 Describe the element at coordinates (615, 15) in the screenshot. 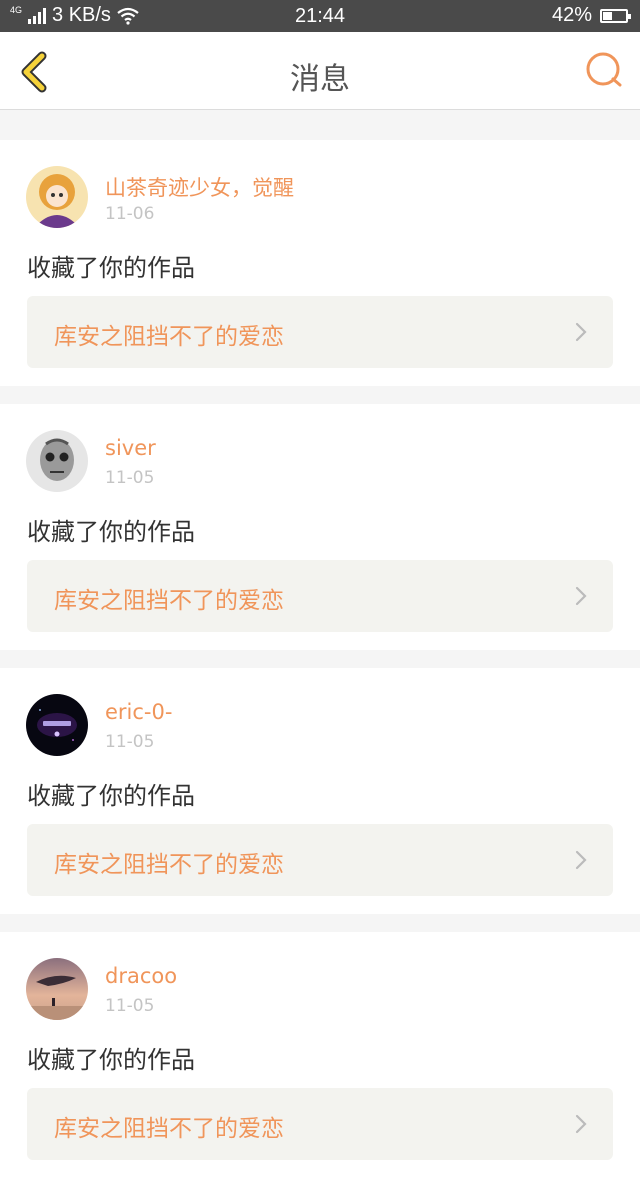

I see `battery-icon` at that location.